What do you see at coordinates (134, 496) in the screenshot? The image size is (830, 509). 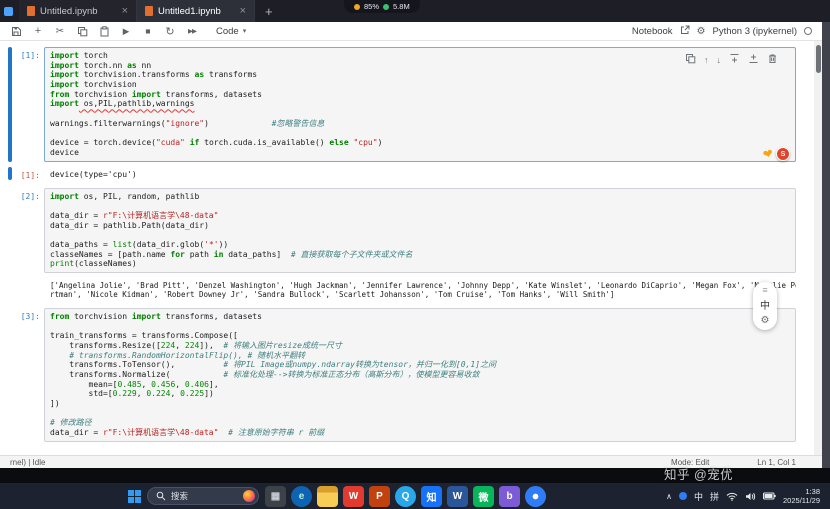 I see `start-button` at bounding box center [134, 496].